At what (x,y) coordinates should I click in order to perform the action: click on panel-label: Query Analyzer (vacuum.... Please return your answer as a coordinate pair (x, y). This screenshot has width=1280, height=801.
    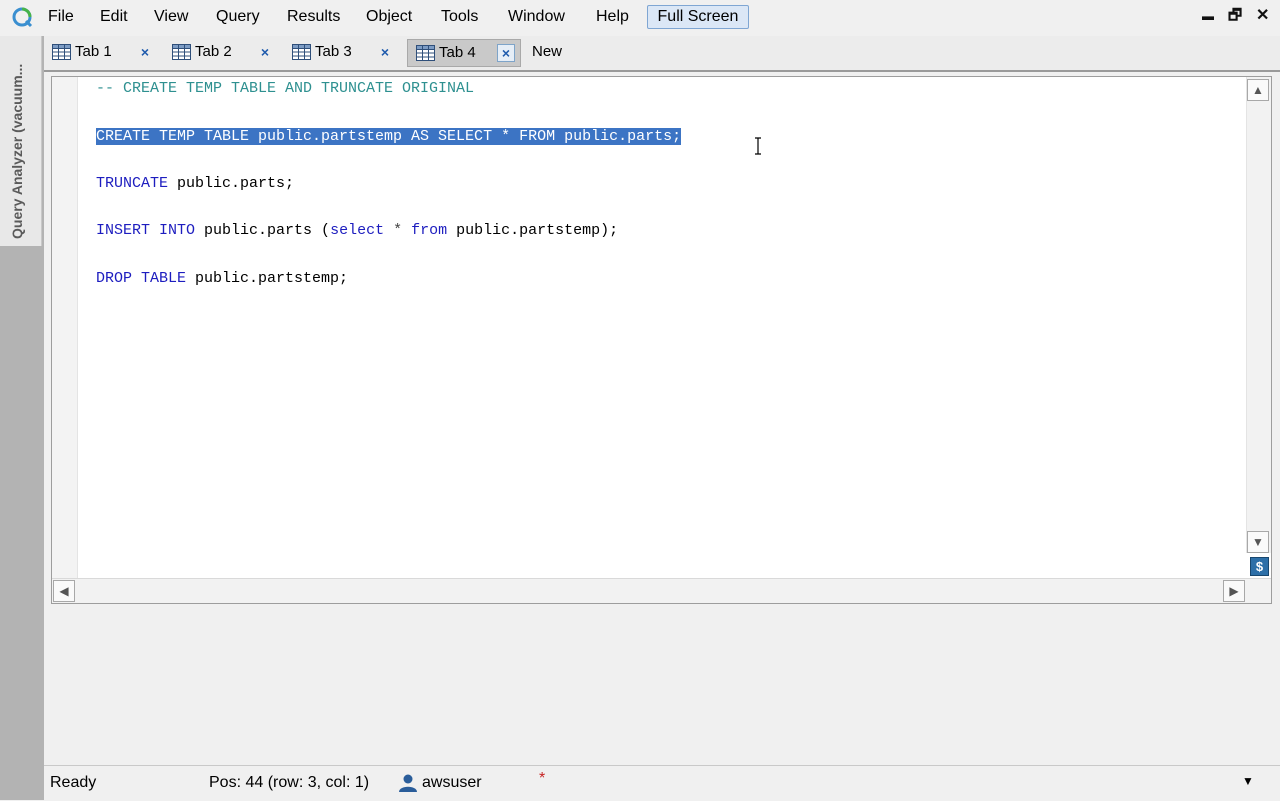
    Looking at the image, I should click on (17, 151).